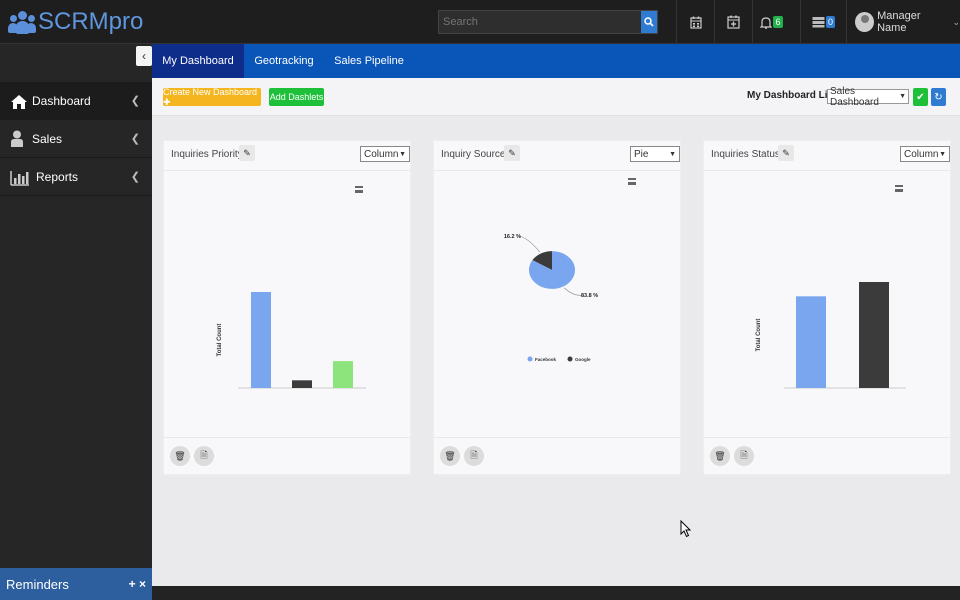 The height and width of the screenshot is (600, 960). Describe the element at coordinates (899, 22) in the screenshot. I see `user-name: Manager Name` at that location.